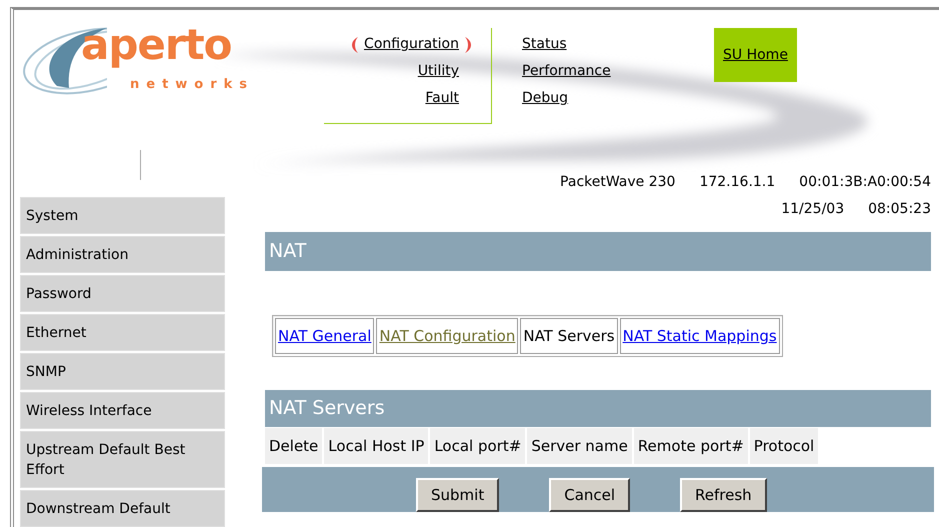 This screenshot has width=939, height=527. What do you see at coordinates (122, 332) in the screenshot?
I see `sidebar-item: Ethernet` at bounding box center [122, 332].